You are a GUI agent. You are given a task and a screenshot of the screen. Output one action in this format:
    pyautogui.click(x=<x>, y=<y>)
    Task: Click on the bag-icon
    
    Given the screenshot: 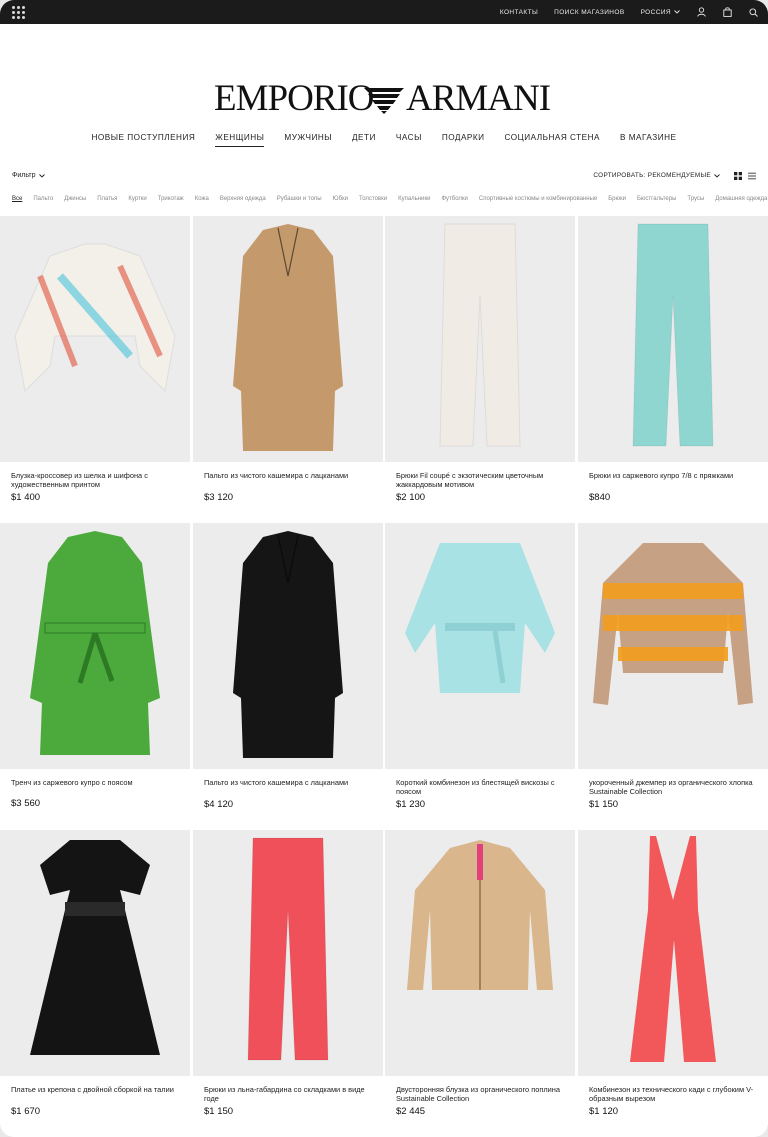 What is the action you would take?
    pyautogui.click(x=727, y=12)
    